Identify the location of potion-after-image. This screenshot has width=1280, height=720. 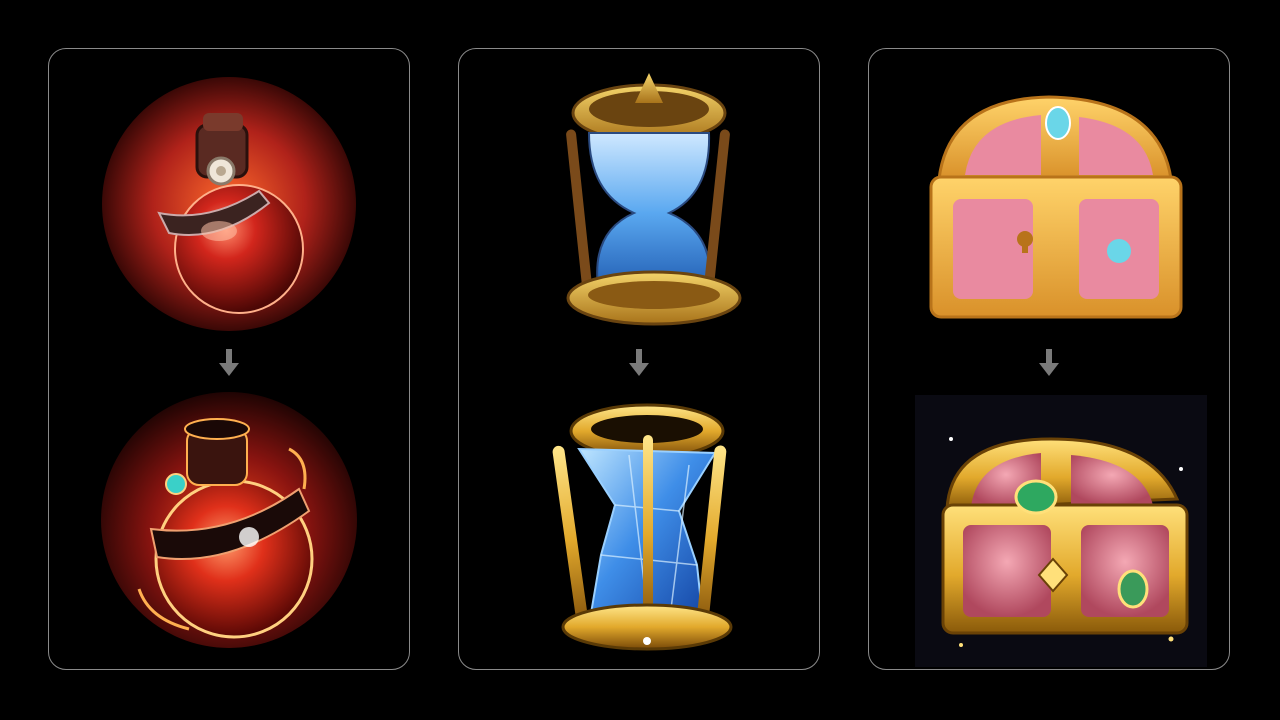
(229, 520).